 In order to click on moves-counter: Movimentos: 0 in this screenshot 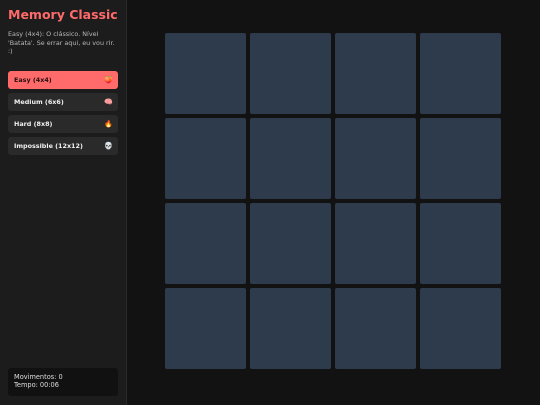, I will do `click(38, 377)`.